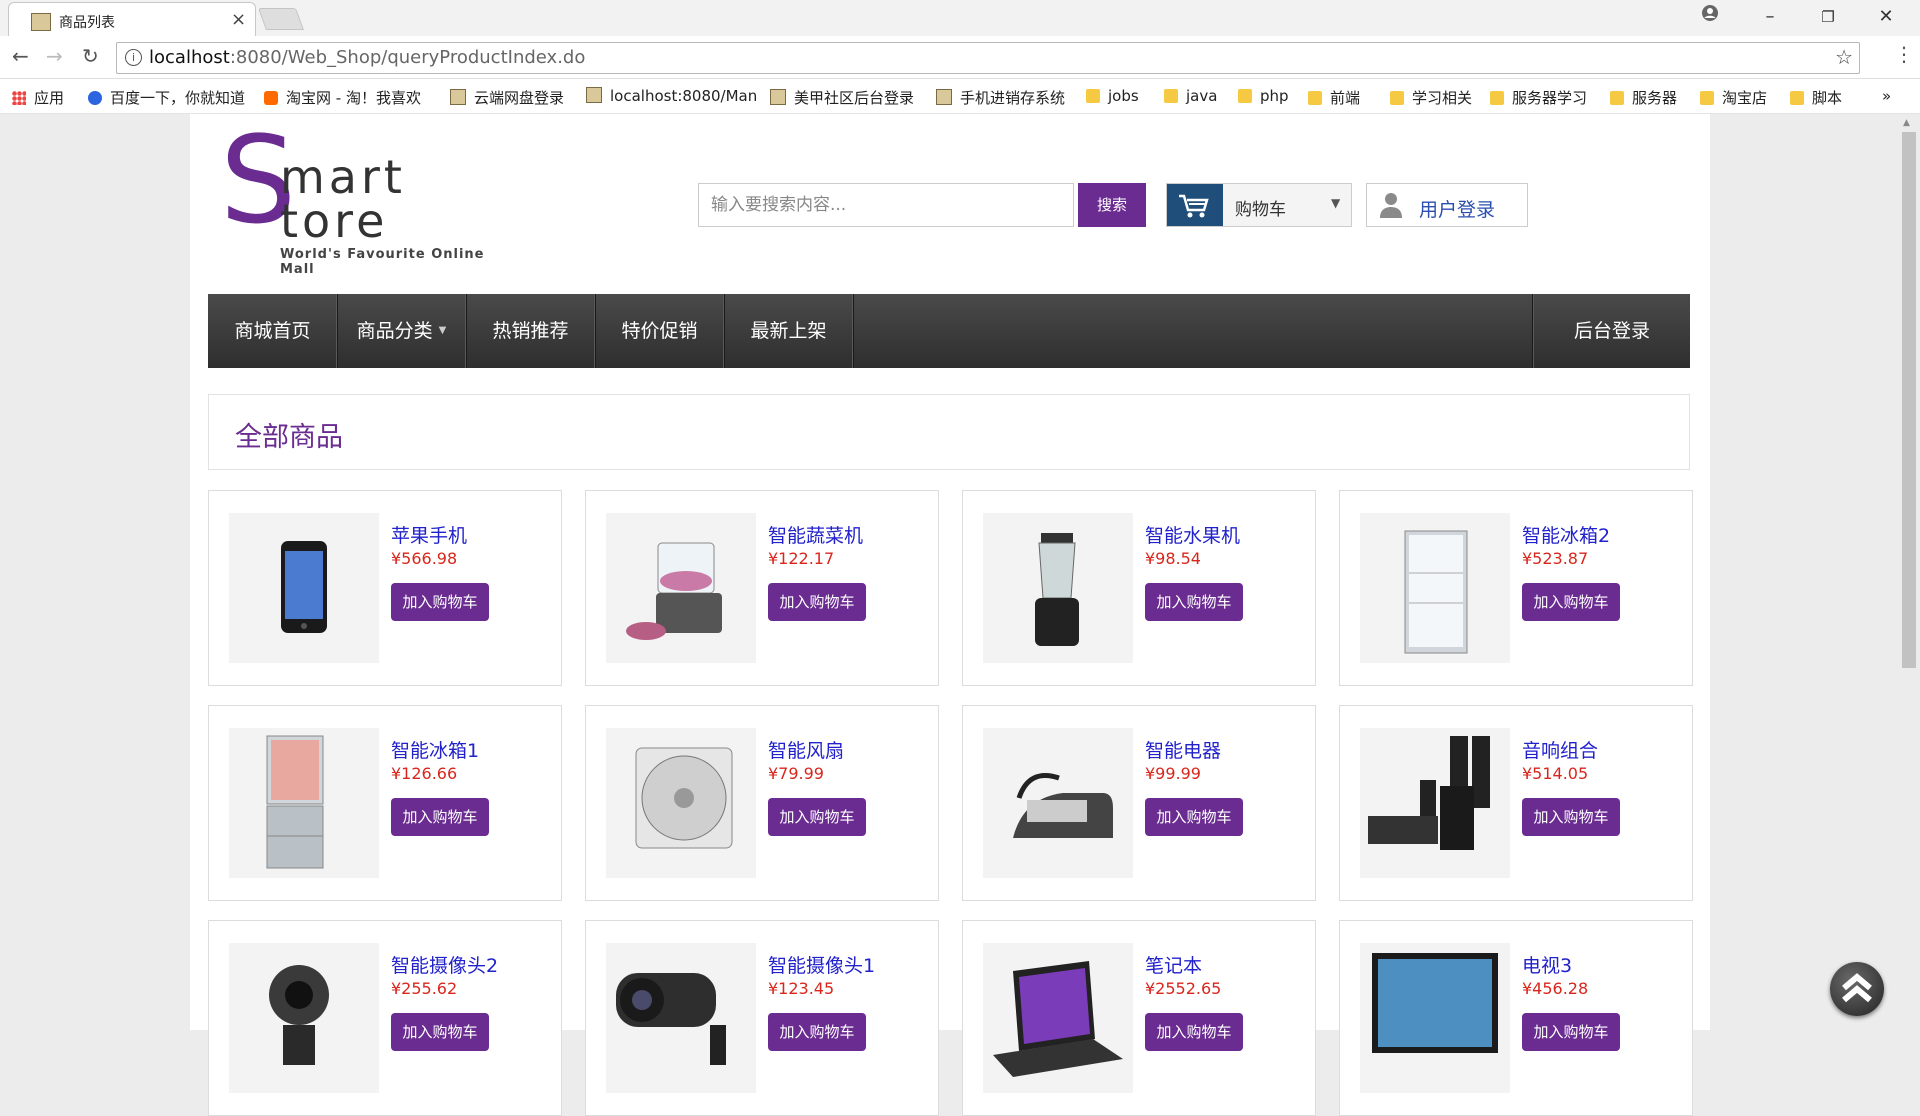 The image size is (1920, 1116). What do you see at coordinates (671, 96) in the screenshot?
I see `bookmark-item: localhost:8080/Man` at bounding box center [671, 96].